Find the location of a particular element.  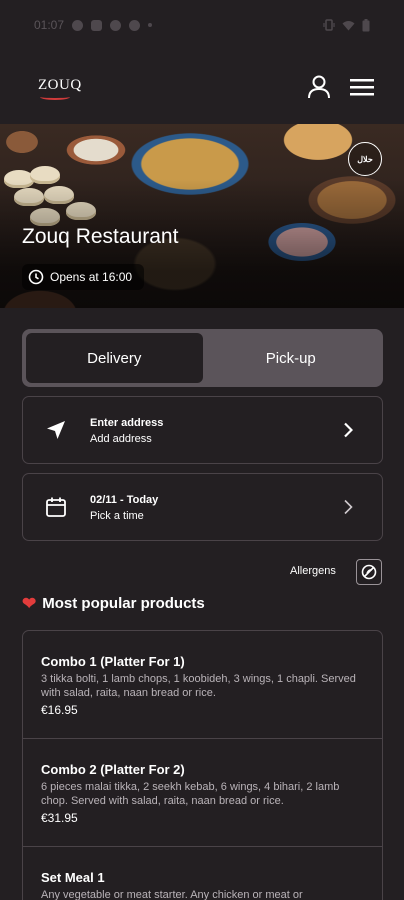

order-mode-toggle: Delivery Pick-up is located at coordinates (202, 358).